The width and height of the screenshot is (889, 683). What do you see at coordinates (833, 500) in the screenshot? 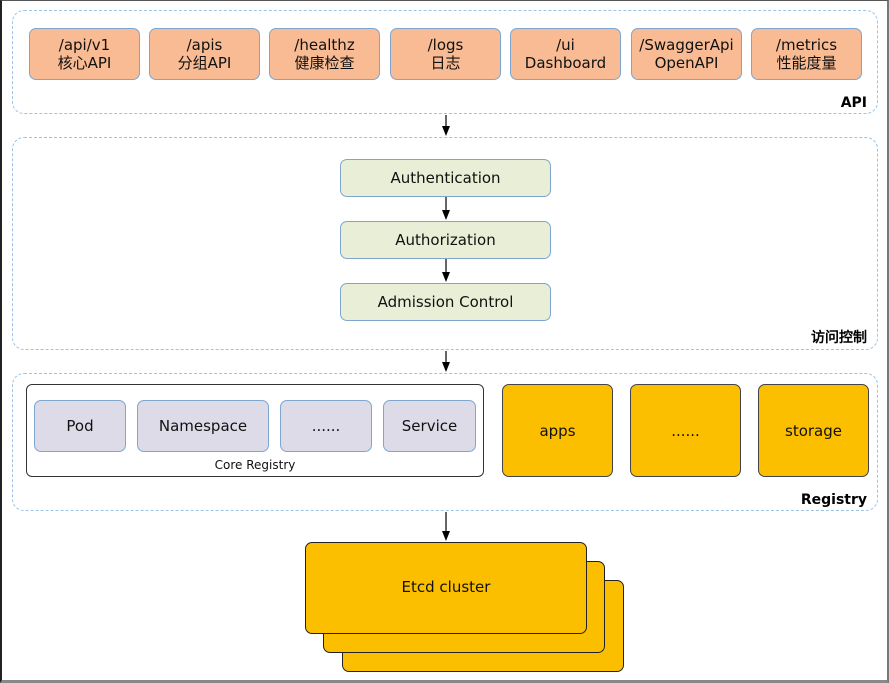
I see `registry-label: Registry` at bounding box center [833, 500].